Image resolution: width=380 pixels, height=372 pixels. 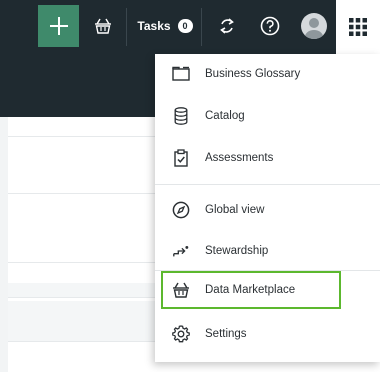 What do you see at coordinates (181, 334) in the screenshot?
I see `gear-icon` at bounding box center [181, 334].